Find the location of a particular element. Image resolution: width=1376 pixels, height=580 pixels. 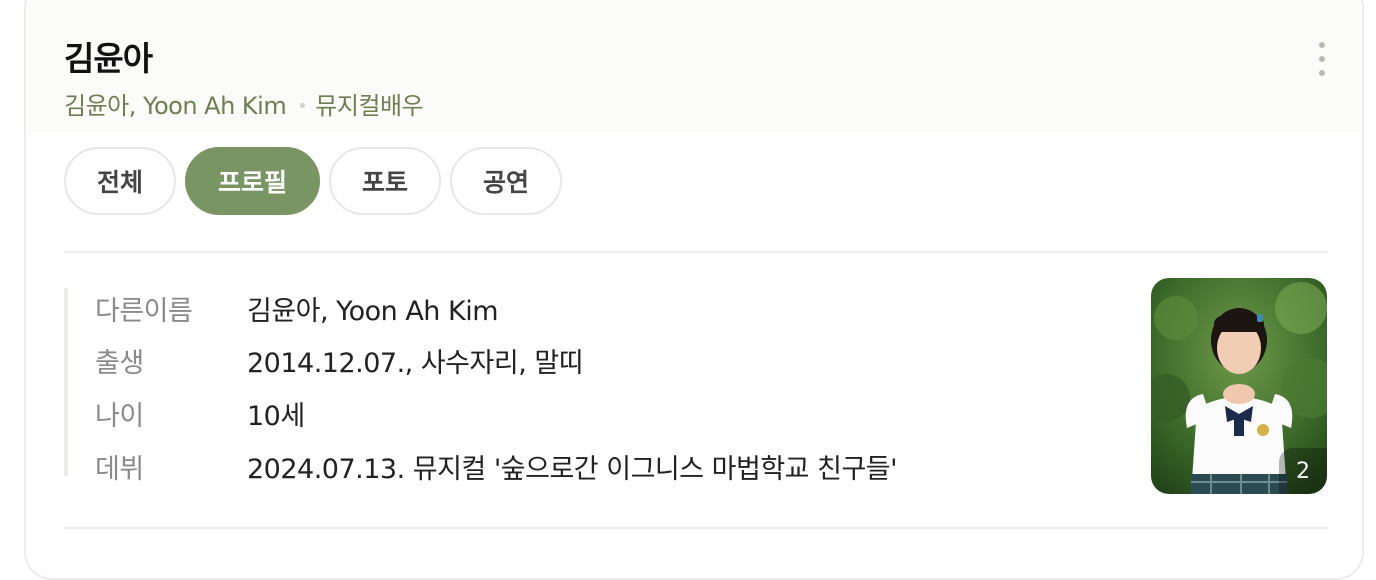

tab-profile: 프로필 is located at coordinates (253, 181).